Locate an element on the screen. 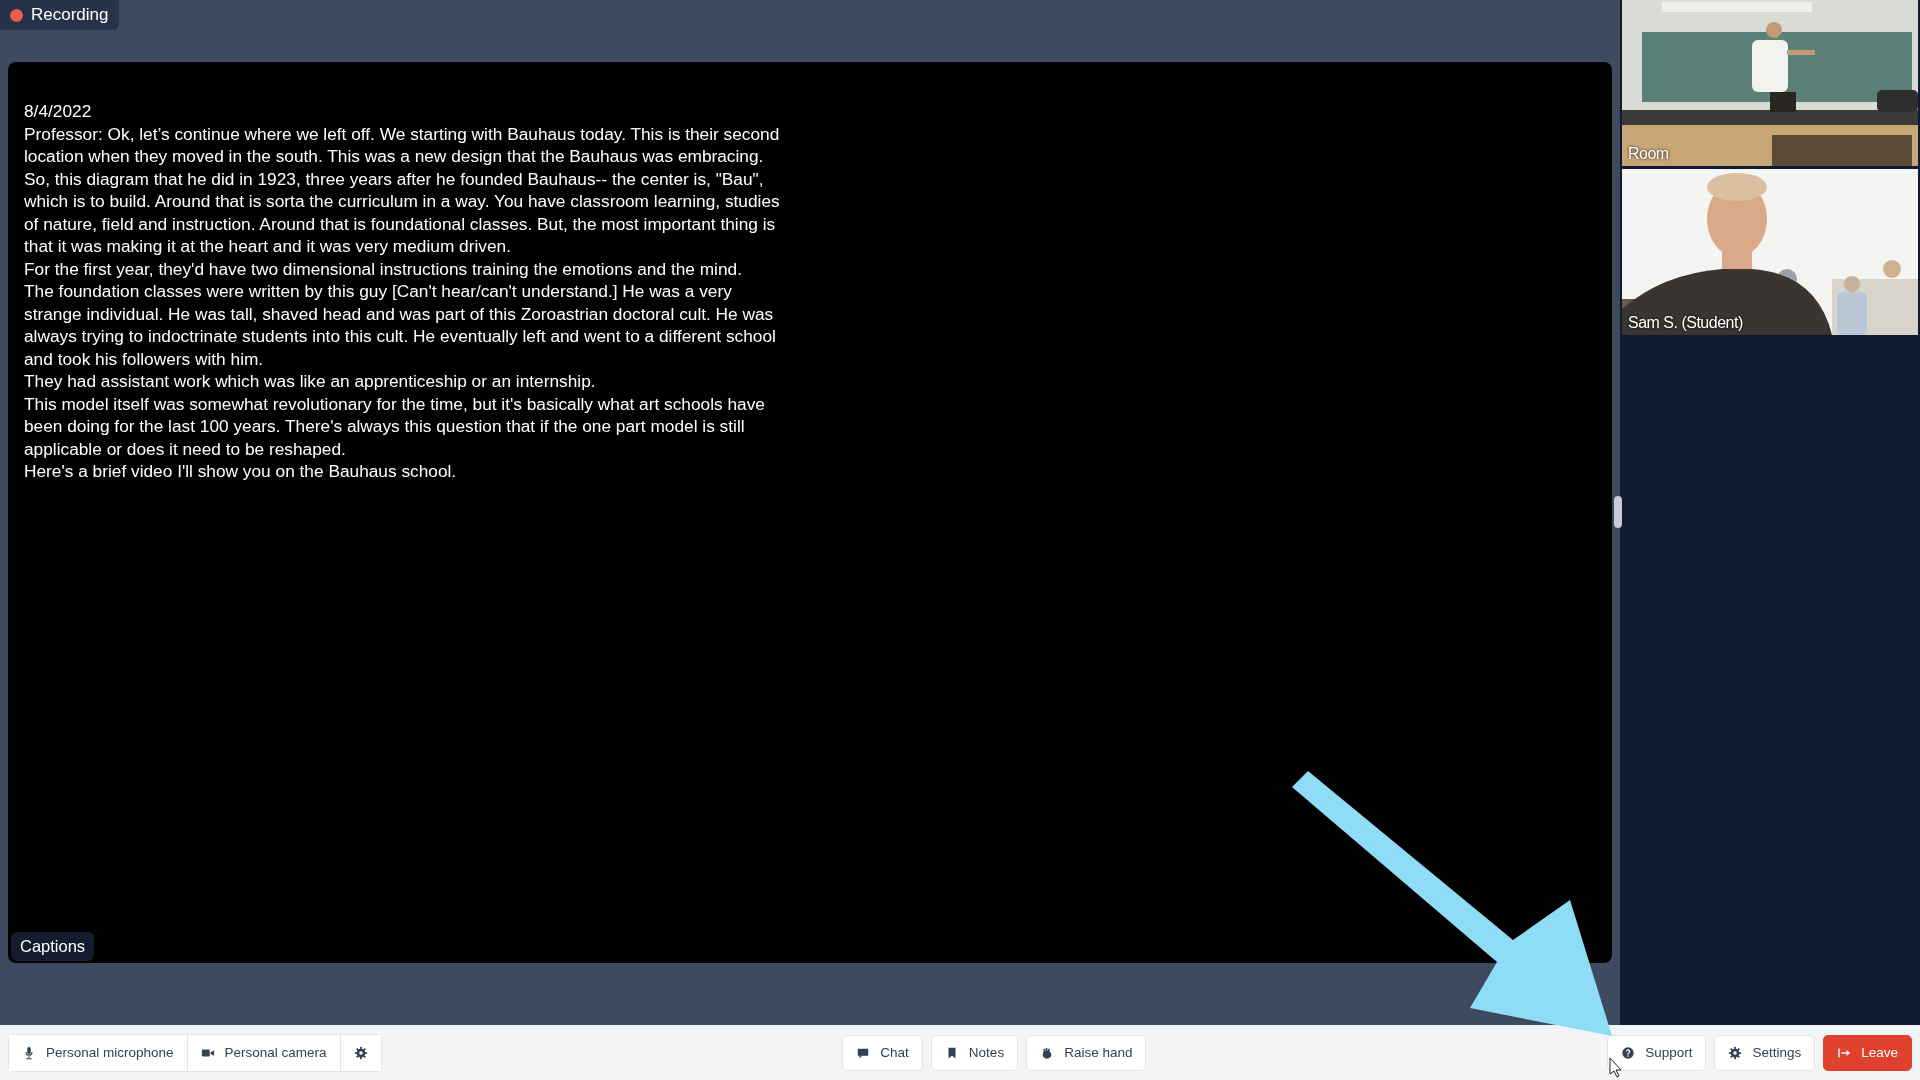 The height and width of the screenshot is (1080, 1920). toolbar-button: Chat is located at coordinates (882, 1052).